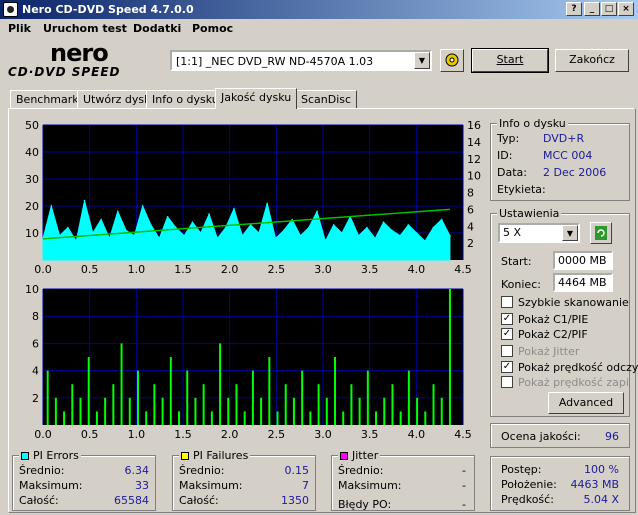  What do you see at coordinates (609, 9) in the screenshot?
I see `maximize-icon: □` at bounding box center [609, 9].